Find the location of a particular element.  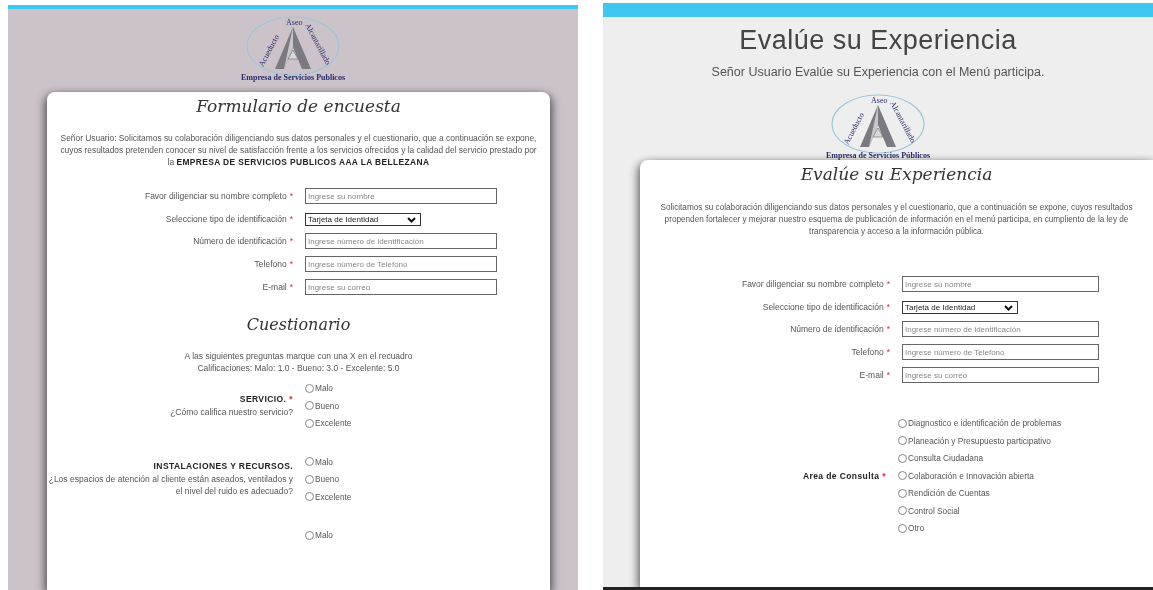

page-title: Evalúe su Experiencia is located at coordinates (878, 40).